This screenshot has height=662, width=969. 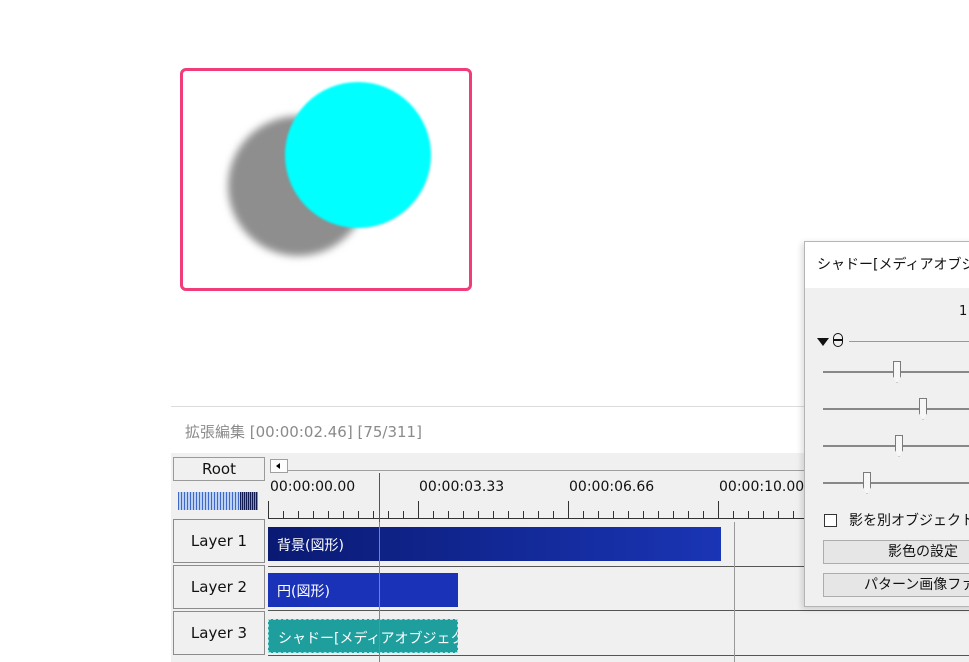 What do you see at coordinates (909, 341) in the screenshot?
I see `section-divider` at bounding box center [909, 341].